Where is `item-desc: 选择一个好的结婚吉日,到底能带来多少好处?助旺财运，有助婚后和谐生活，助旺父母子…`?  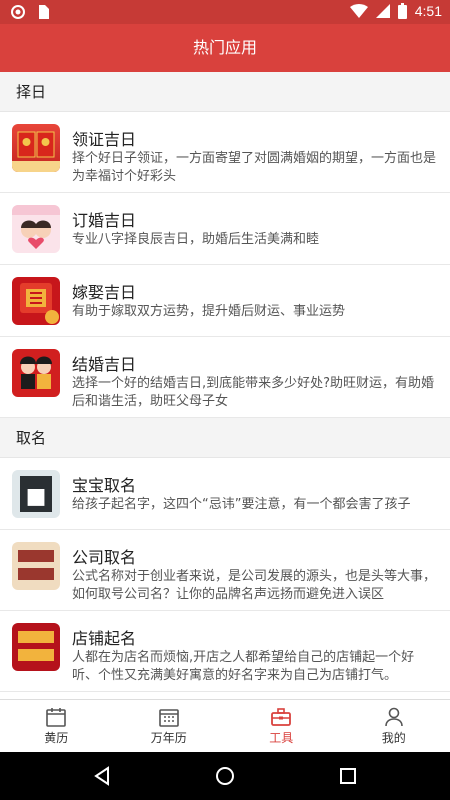
item-desc: 选择一个好的结婚吉日,到底能带来多少好处?助旺财运，有助婚后和谐生活，助旺父母子… is located at coordinates (253, 392).